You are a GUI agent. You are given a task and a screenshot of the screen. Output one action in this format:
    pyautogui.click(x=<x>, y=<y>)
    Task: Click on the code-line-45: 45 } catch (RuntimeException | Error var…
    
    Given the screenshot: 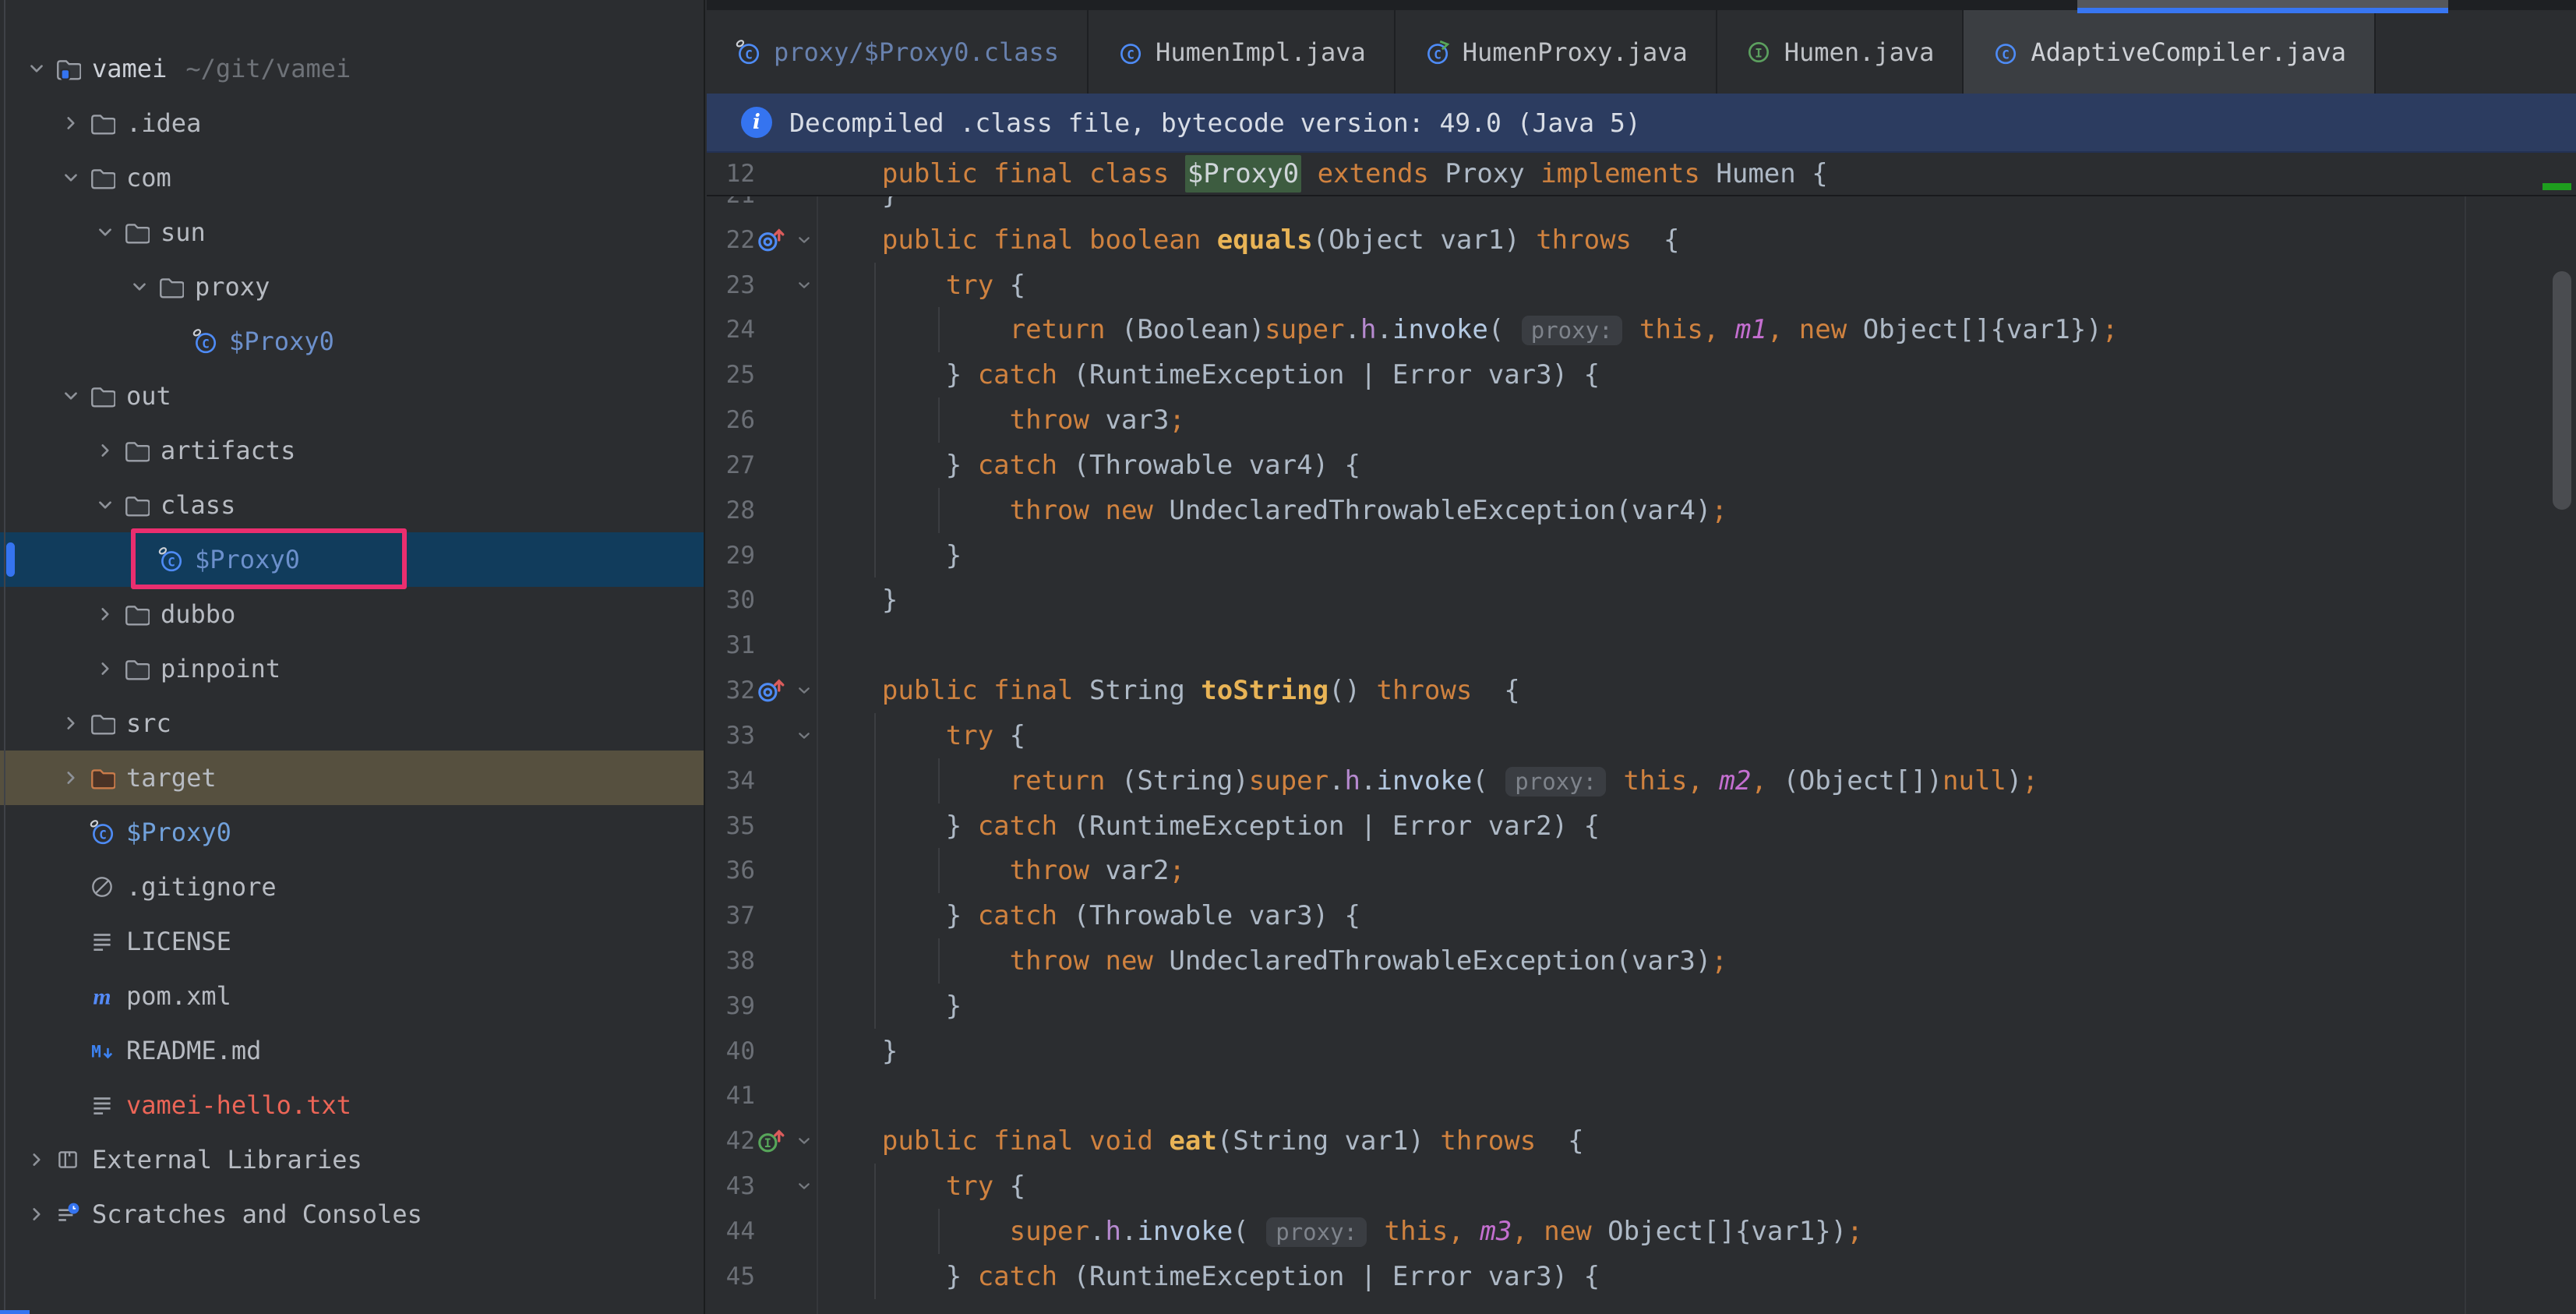 What is the action you would take?
    pyautogui.click(x=1641, y=1277)
    